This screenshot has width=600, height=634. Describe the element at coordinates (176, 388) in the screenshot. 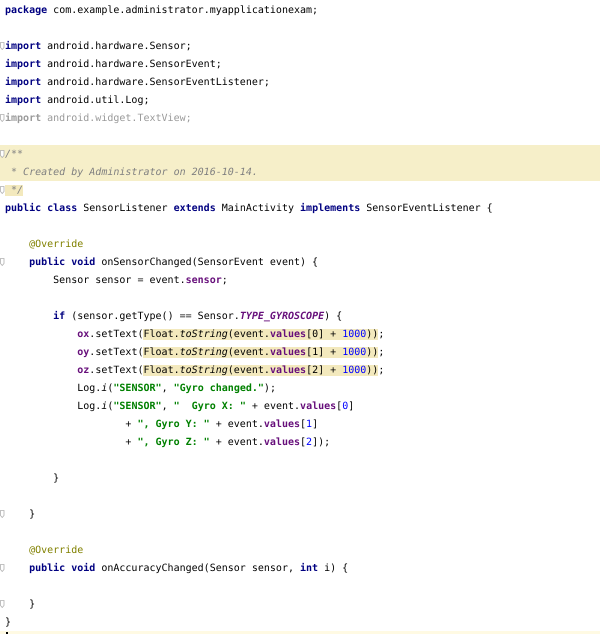

I see `code-line: Log.i("SENSOR", "Gyro changed.");` at that location.